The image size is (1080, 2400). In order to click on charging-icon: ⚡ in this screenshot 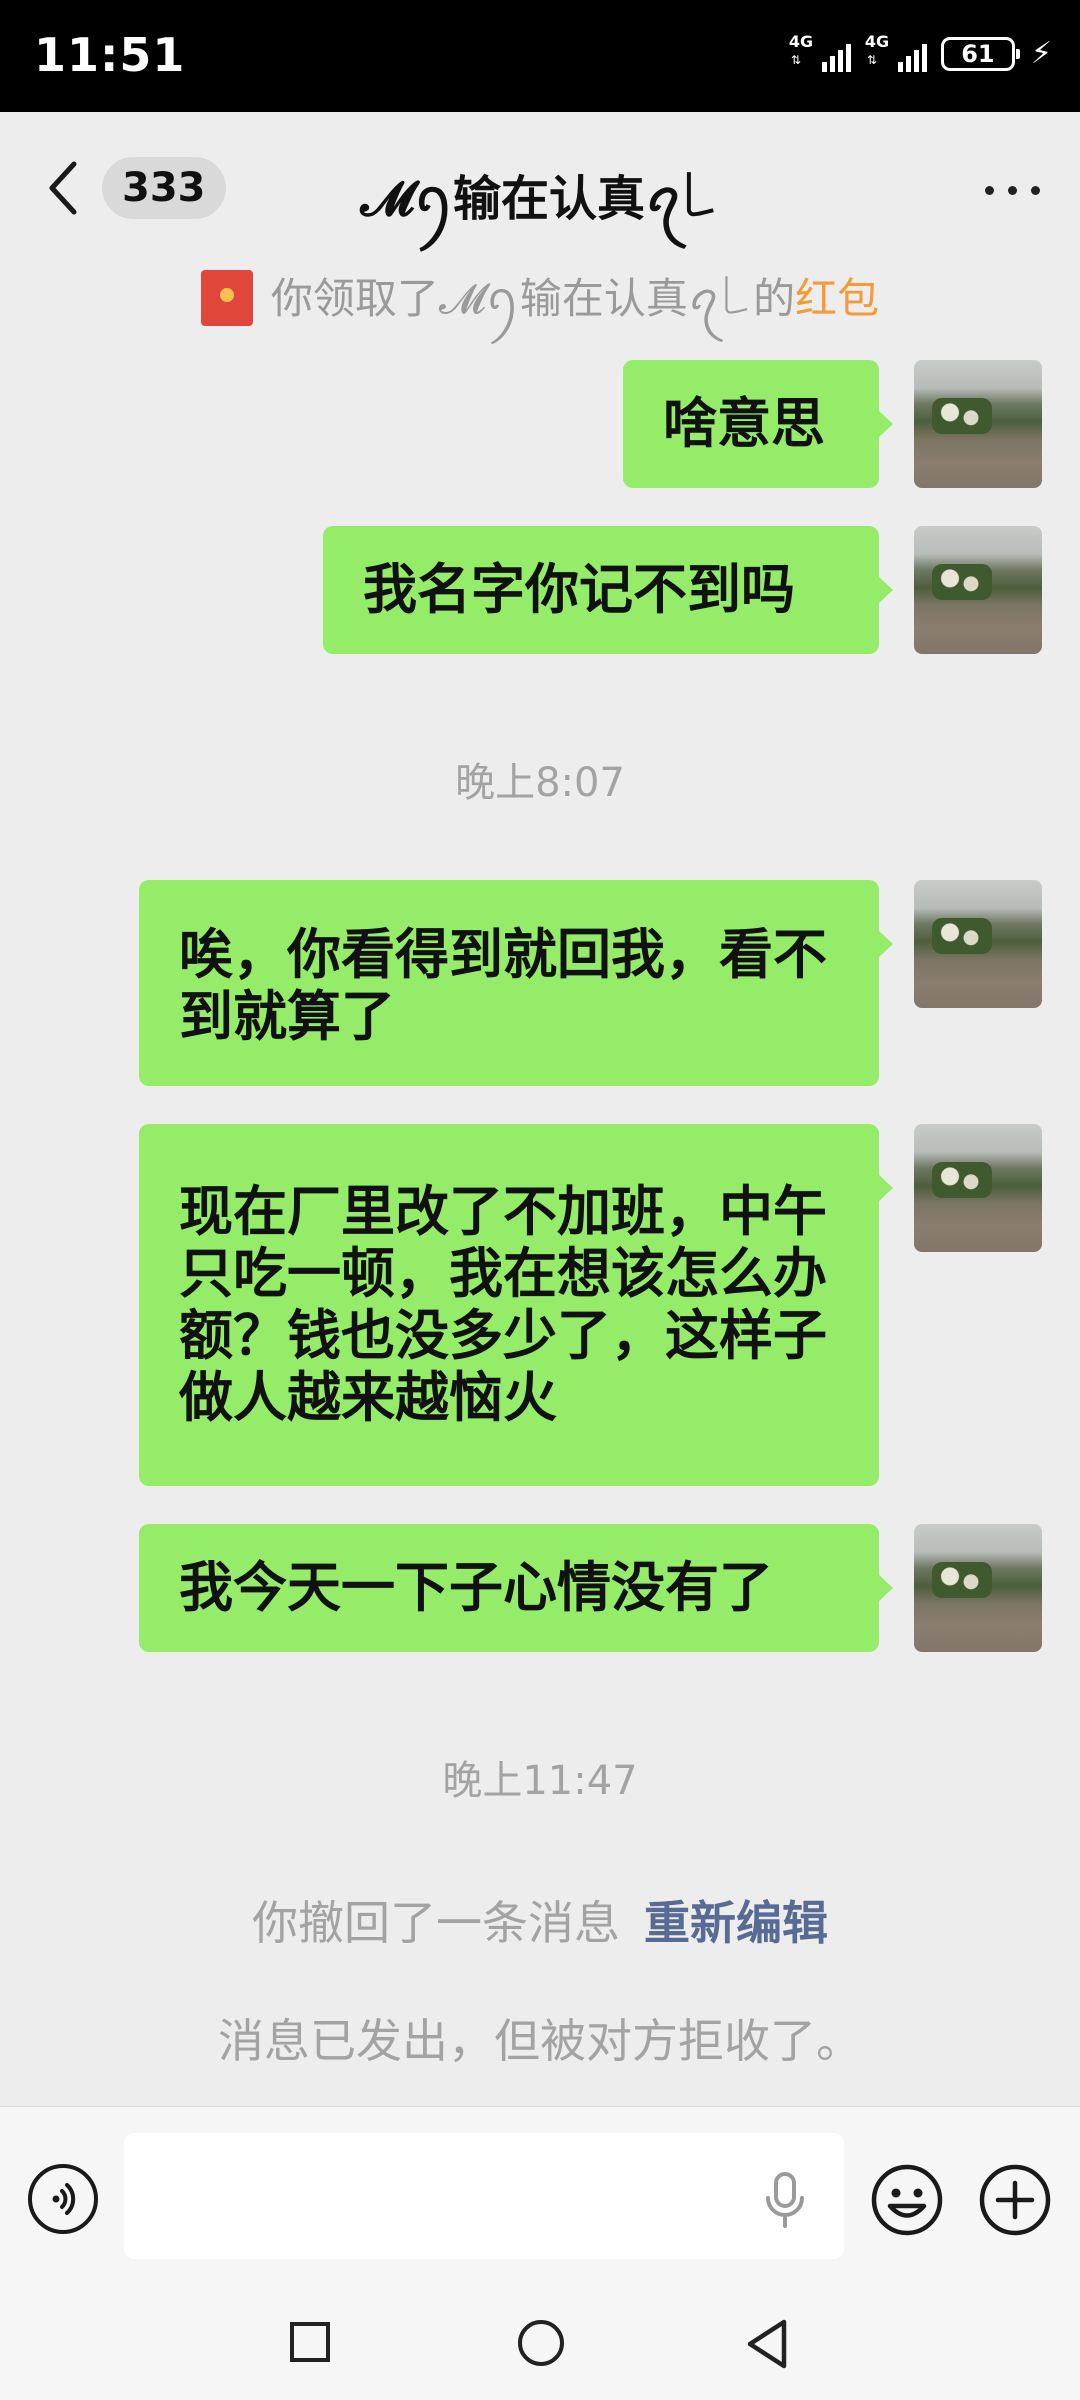, I will do `click(1041, 53)`.